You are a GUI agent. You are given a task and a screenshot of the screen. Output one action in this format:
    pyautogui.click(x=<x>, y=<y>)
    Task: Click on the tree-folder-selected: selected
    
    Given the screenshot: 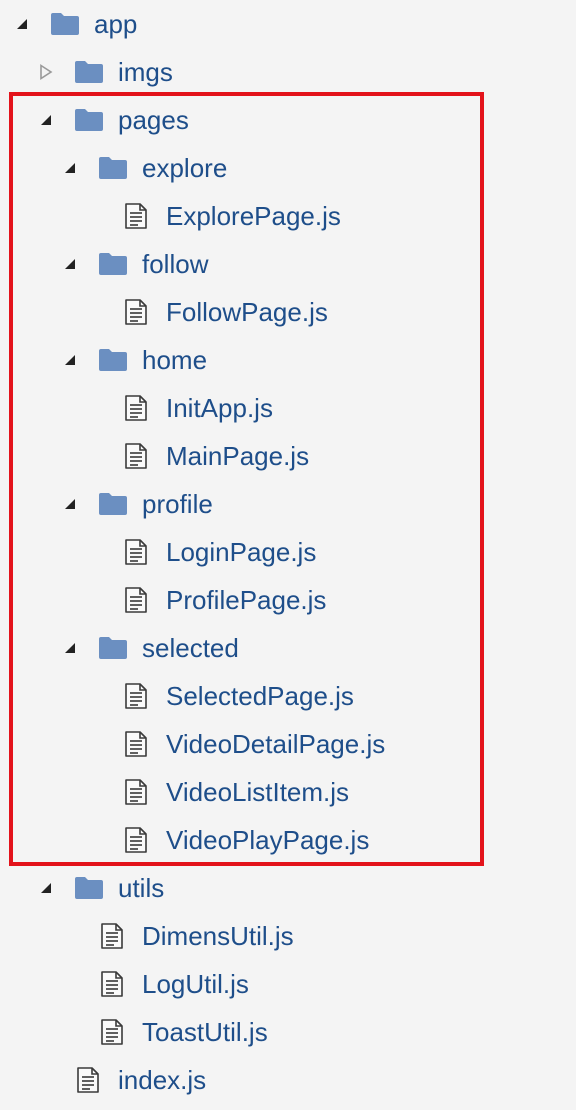 What is the action you would take?
    pyautogui.click(x=288, y=648)
    